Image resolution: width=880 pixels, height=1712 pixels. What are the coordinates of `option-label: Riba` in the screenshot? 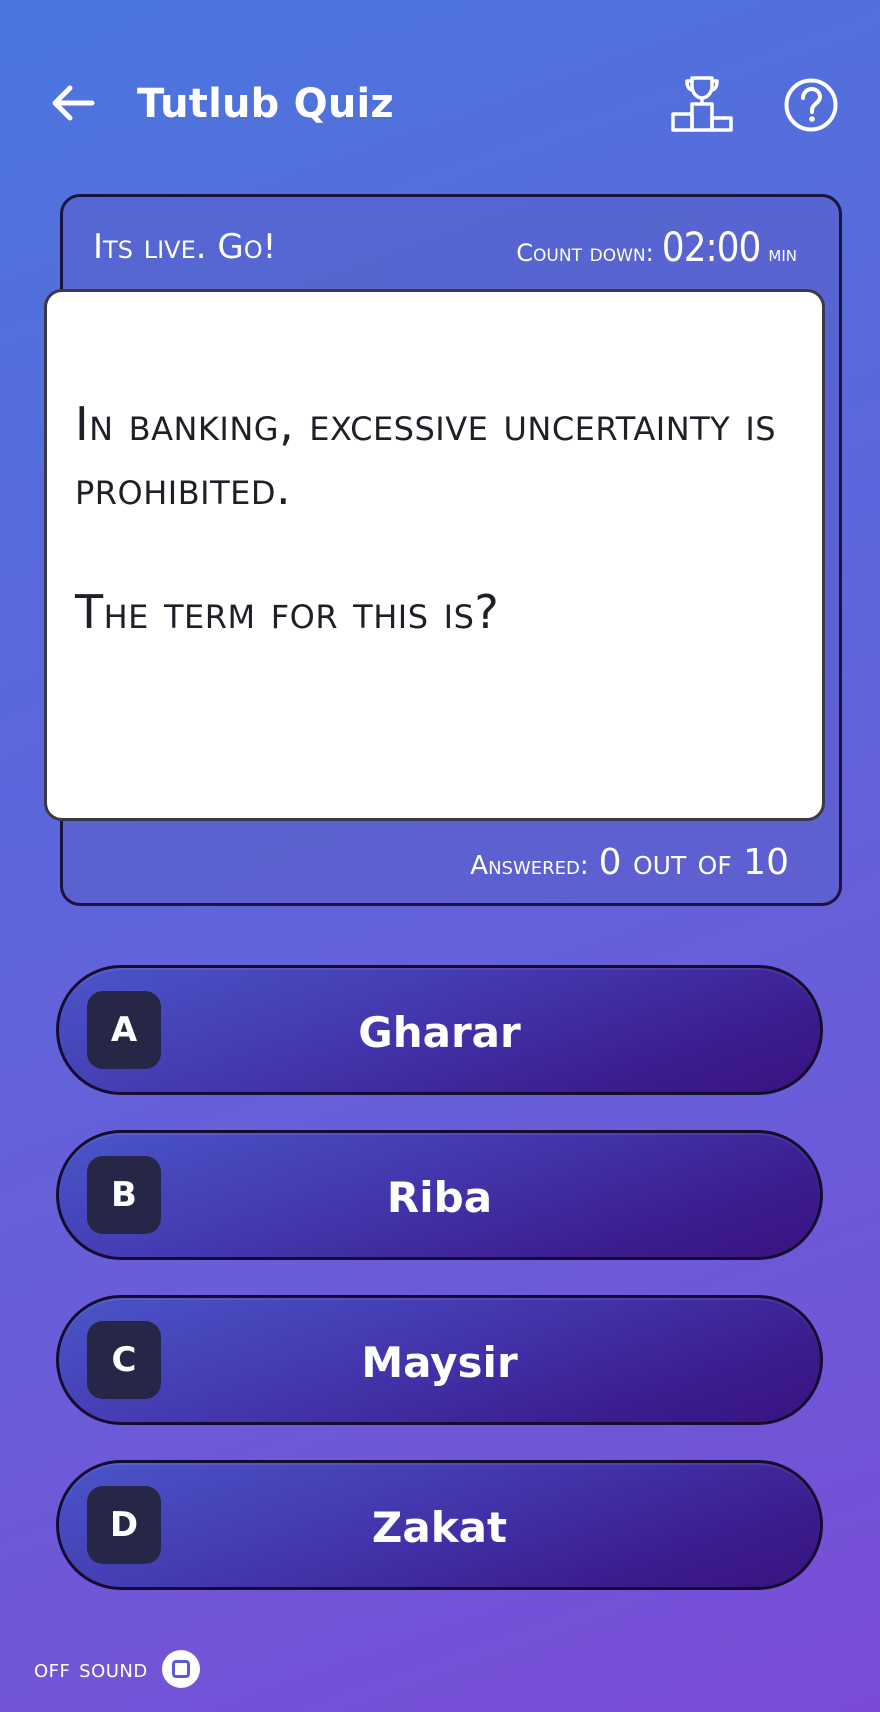 It's located at (439, 1197).